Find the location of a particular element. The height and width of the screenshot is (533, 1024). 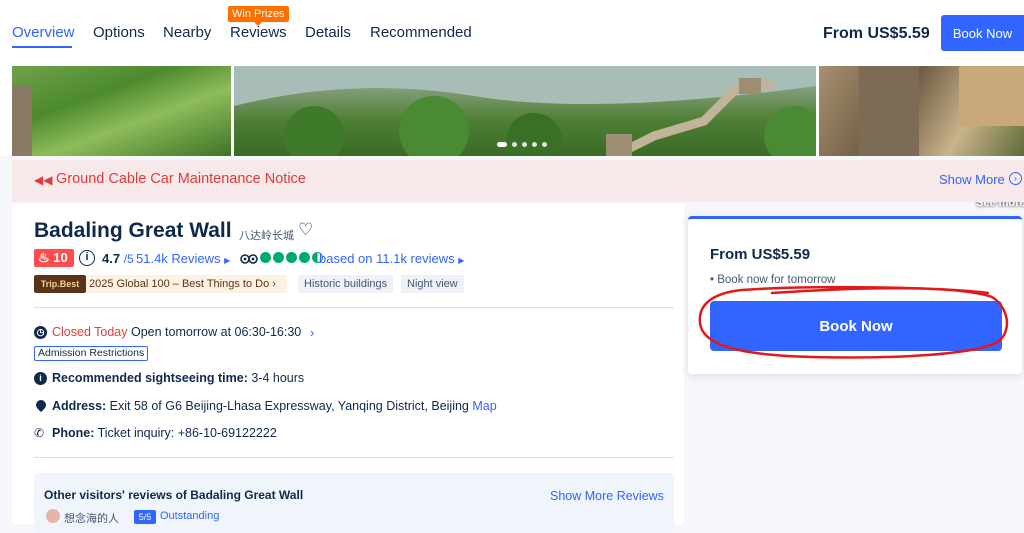

tag-night-view: Night view is located at coordinates (432, 284).